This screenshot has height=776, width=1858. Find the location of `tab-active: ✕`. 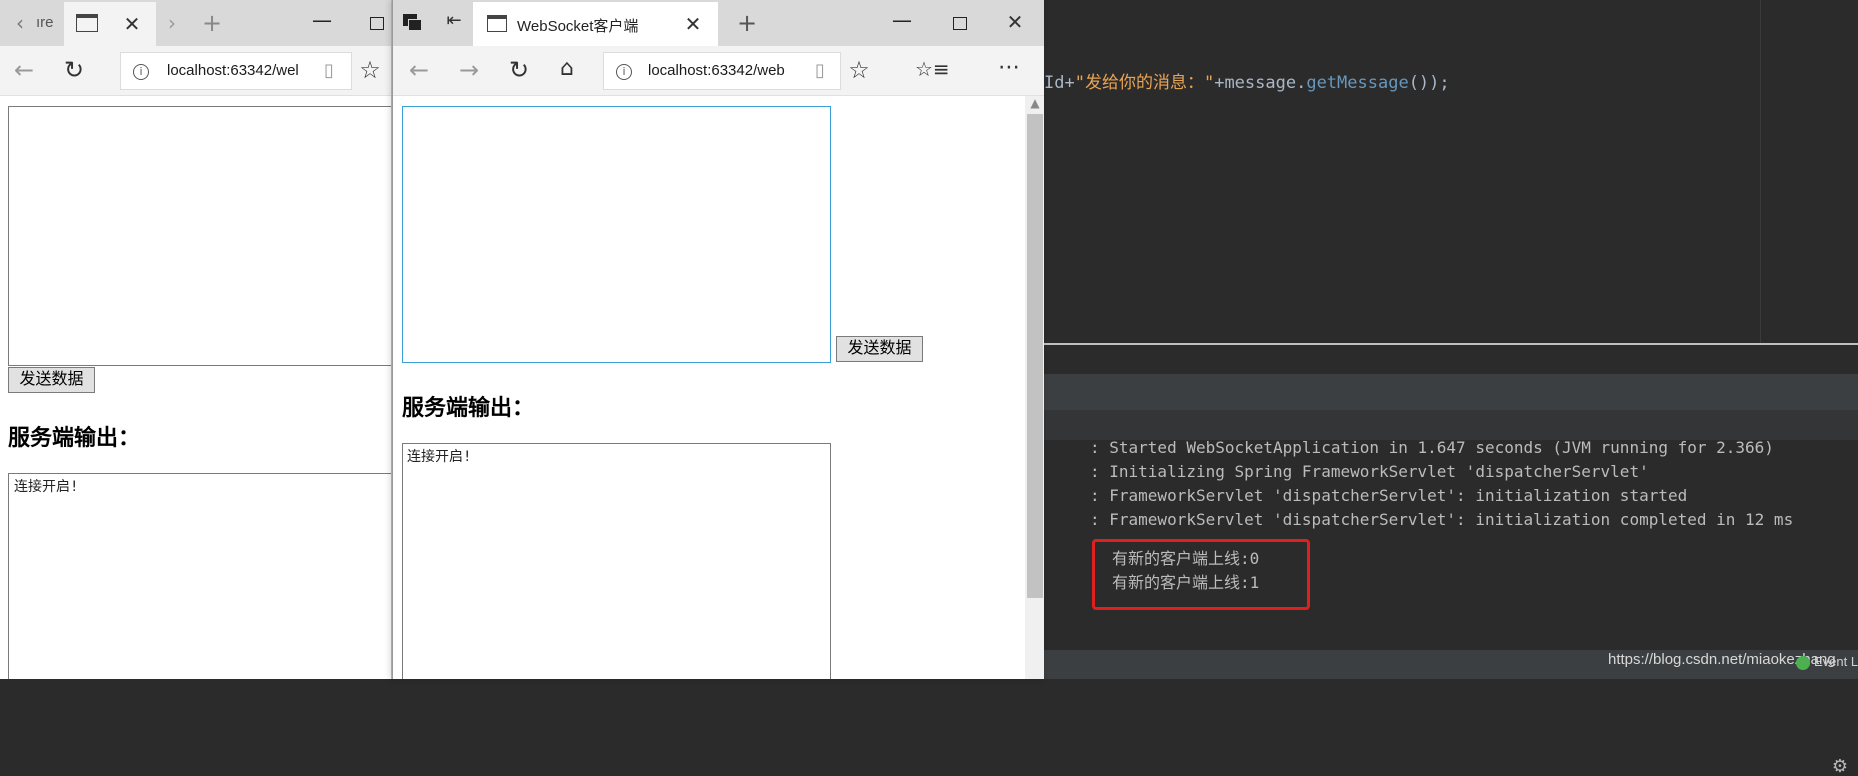

tab-active: ✕ is located at coordinates (110, 24).